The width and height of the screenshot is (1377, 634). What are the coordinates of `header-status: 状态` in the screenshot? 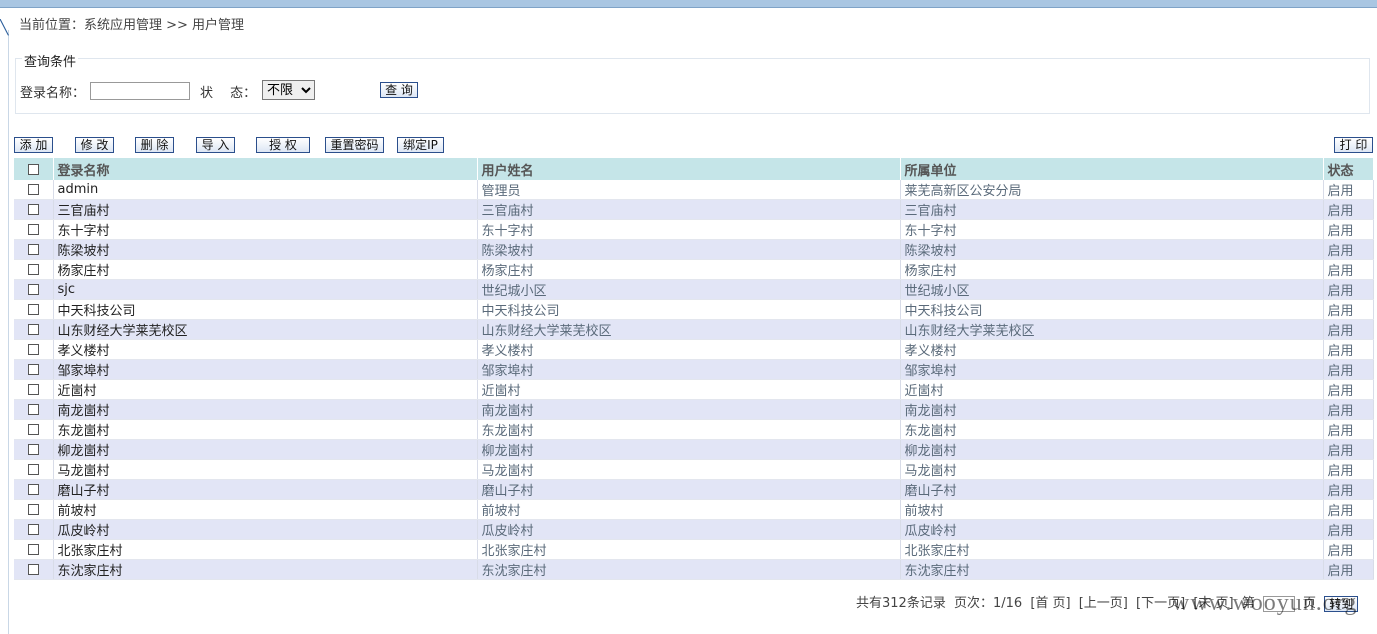 It's located at (1348, 169).